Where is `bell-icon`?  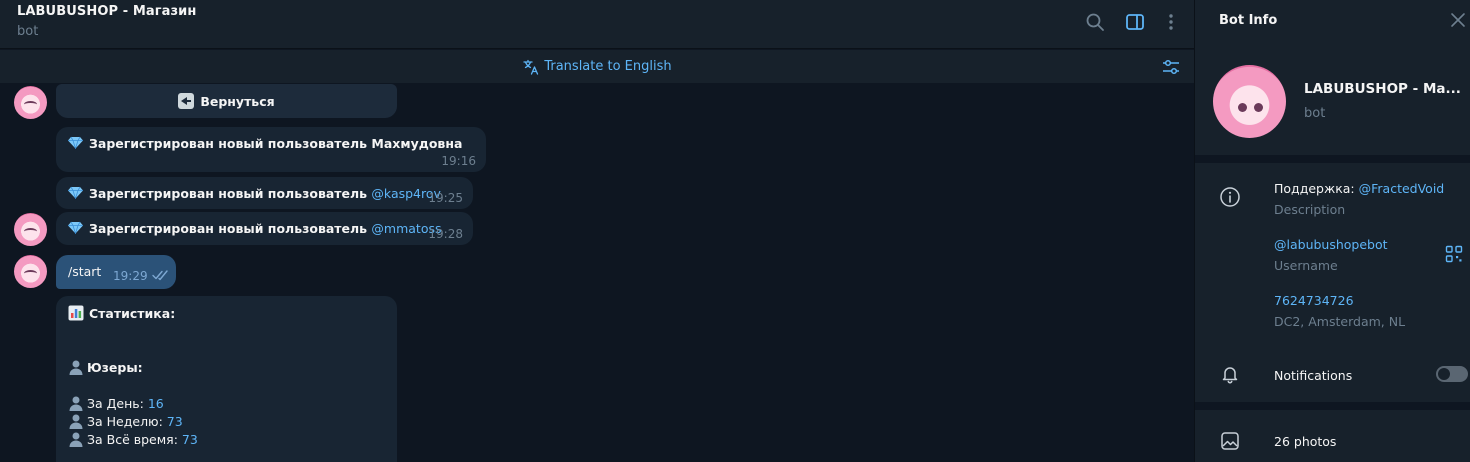 bell-icon is located at coordinates (1230, 374).